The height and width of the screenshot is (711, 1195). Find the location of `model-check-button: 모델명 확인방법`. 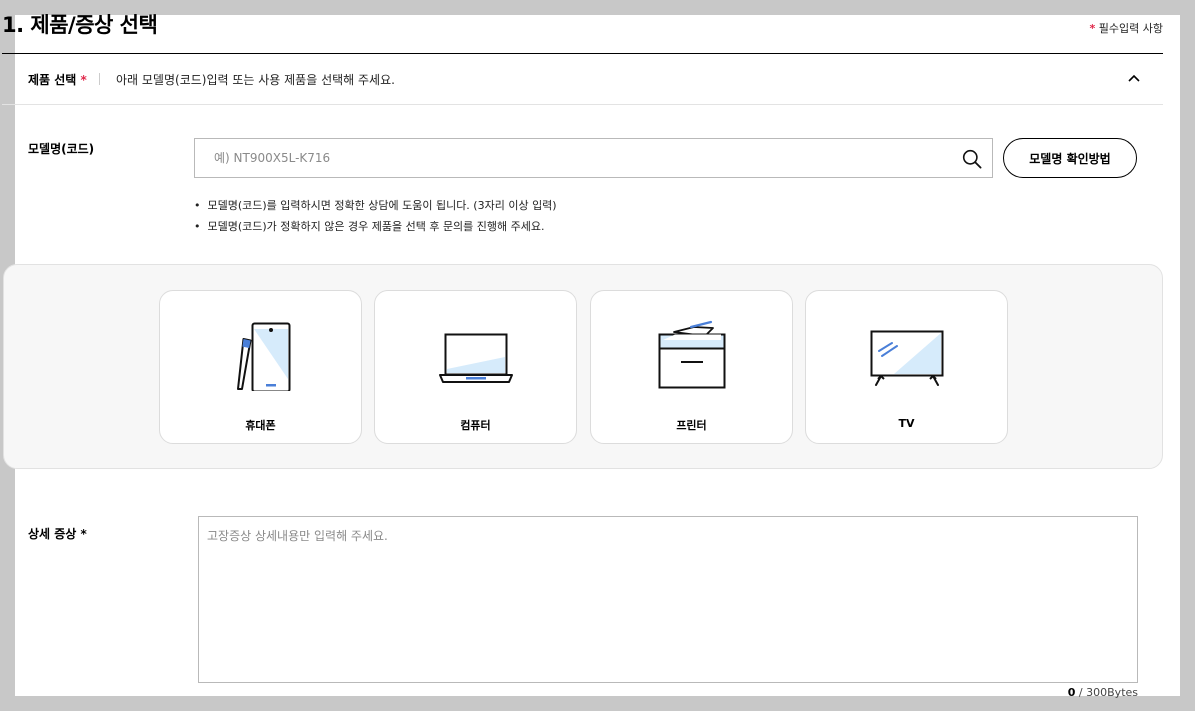

model-check-button: 모델명 확인방법 is located at coordinates (1070, 158).